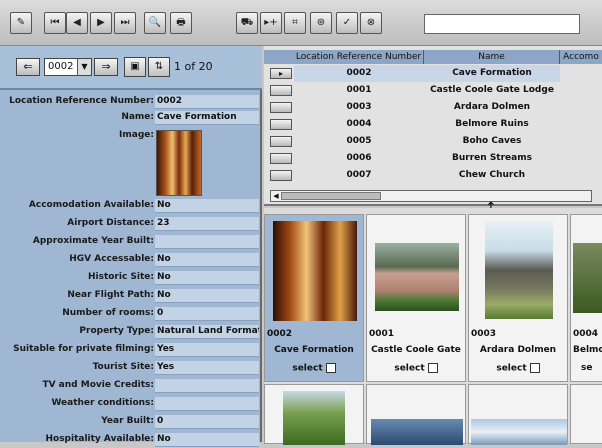  What do you see at coordinates (492, 158) in the screenshot?
I see `cell-name: Burren Streams` at bounding box center [492, 158].